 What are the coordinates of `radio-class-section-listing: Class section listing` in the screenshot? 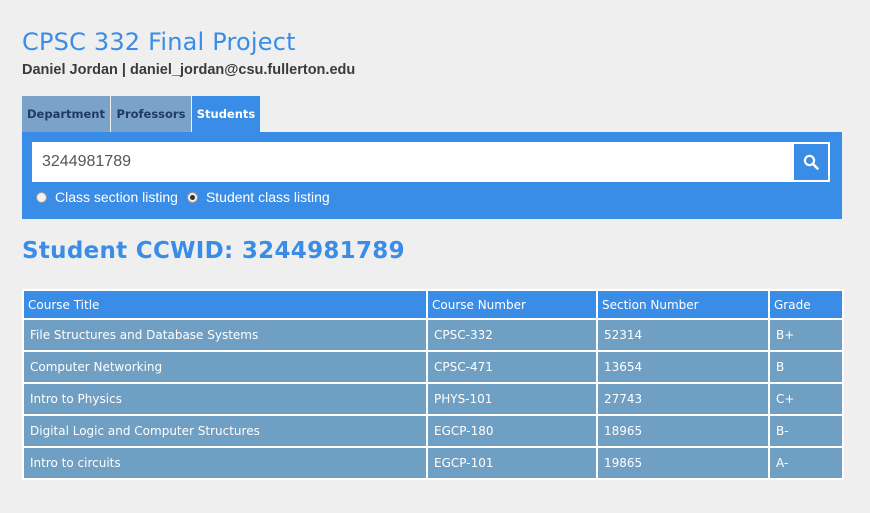 It's located at (107, 197).